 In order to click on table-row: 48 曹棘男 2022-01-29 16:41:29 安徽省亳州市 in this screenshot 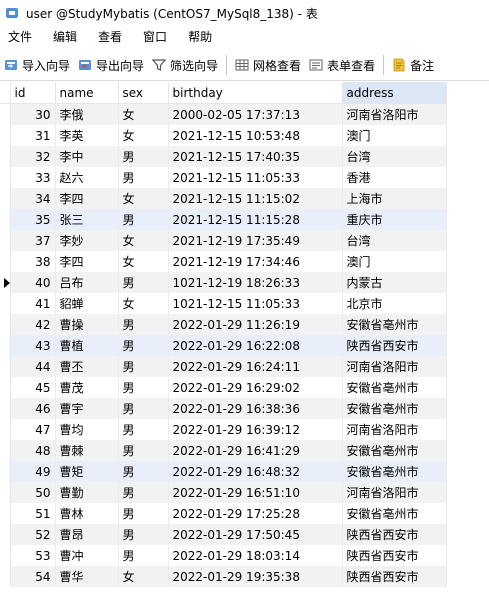, I will do `click(223, 450)`.